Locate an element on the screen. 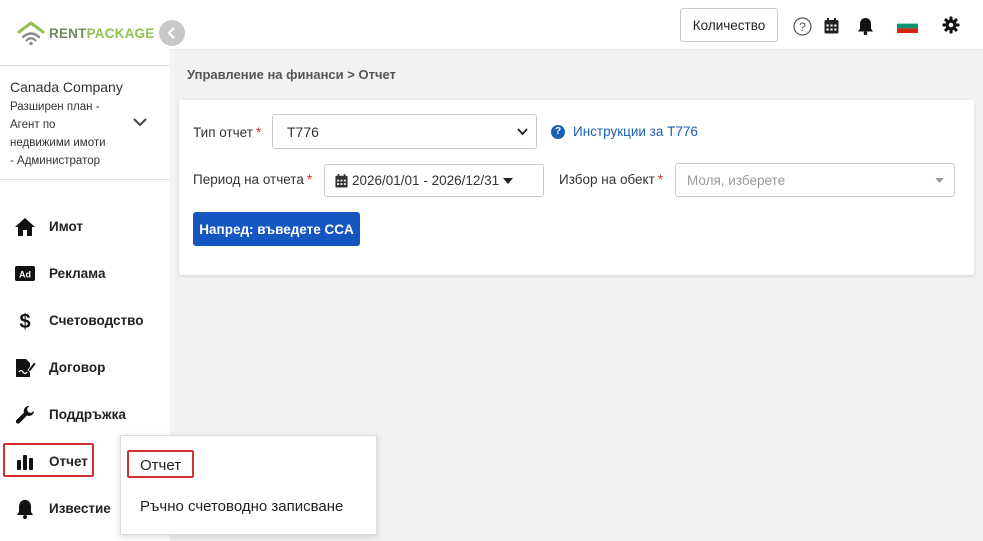  gear-icon is located at coordinates (951, 25).